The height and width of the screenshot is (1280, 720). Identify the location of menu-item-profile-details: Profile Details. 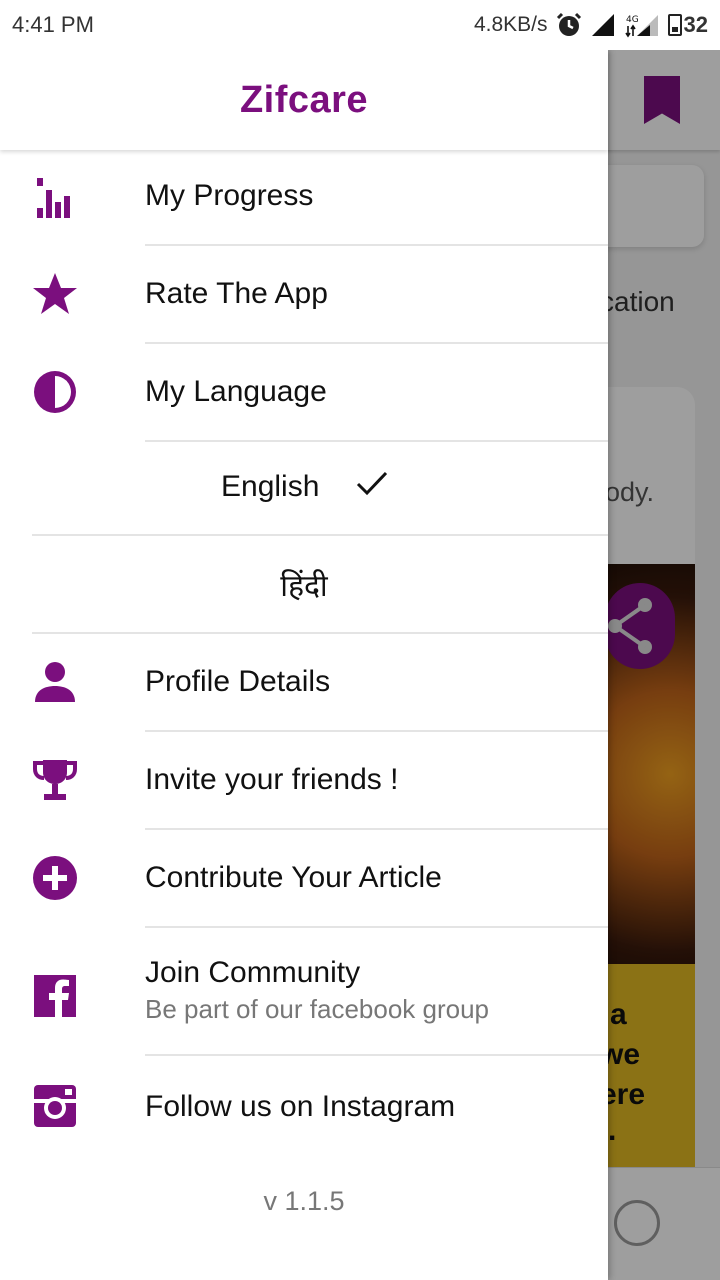
(304, 682).